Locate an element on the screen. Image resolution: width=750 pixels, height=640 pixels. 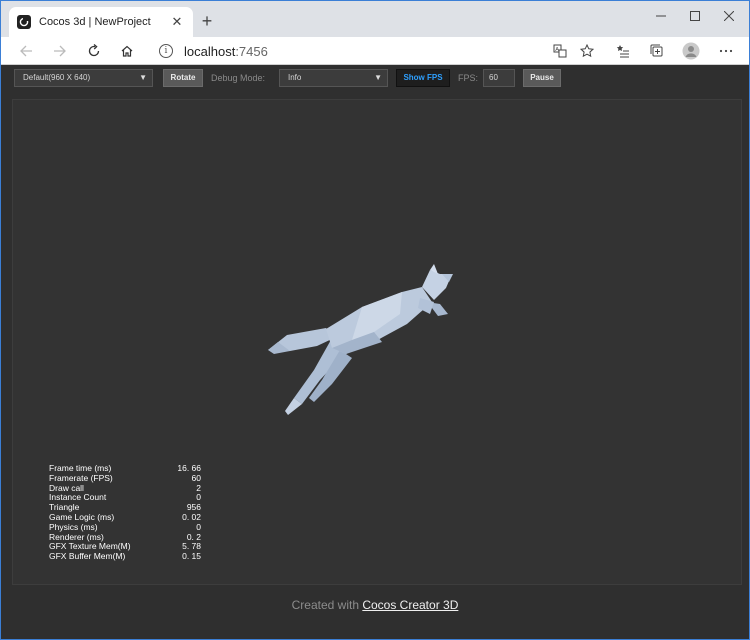
footer-prefix: Created with is located at coordinates (327, 605).